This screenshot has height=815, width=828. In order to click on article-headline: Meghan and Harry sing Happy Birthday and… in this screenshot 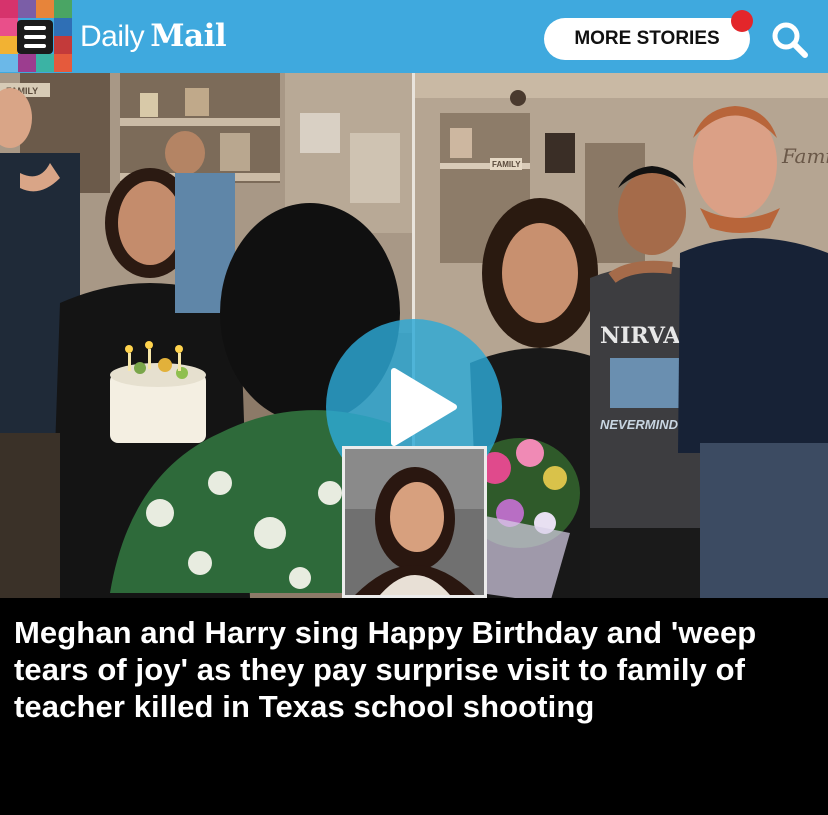, I will do `click(414, 669)`.